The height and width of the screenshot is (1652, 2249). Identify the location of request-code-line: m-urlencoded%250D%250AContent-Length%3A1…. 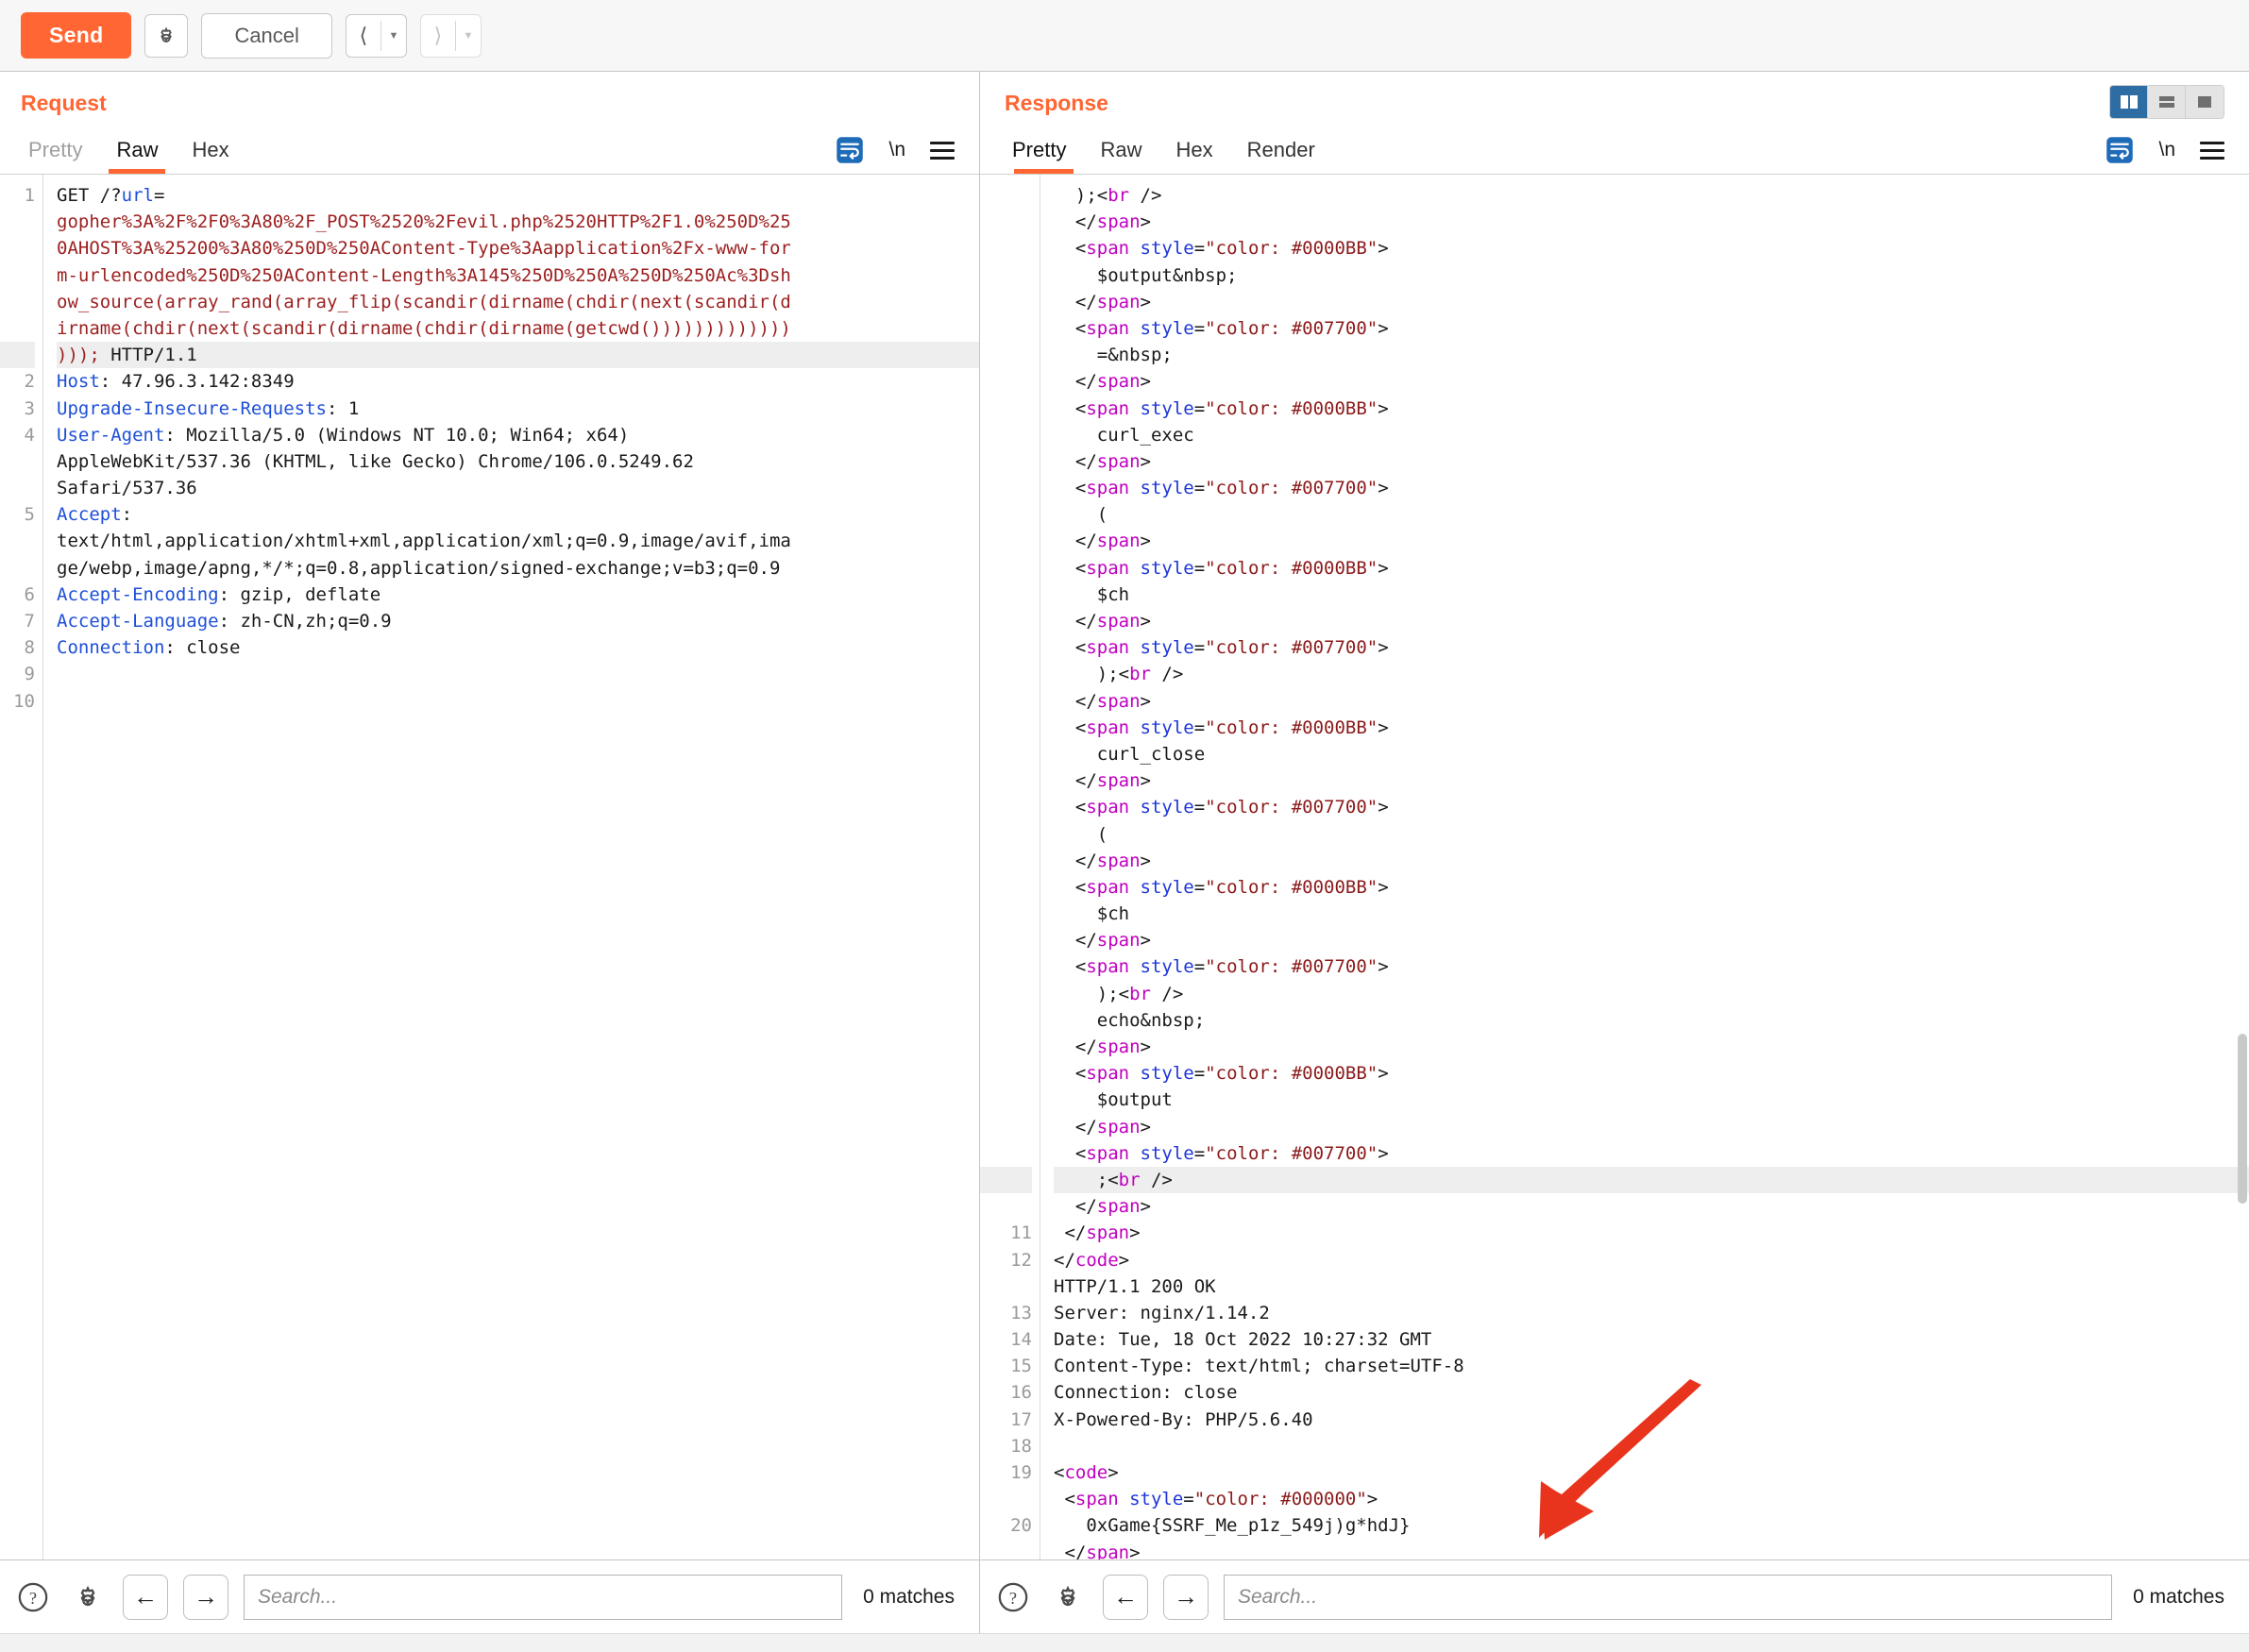
(518, 275).